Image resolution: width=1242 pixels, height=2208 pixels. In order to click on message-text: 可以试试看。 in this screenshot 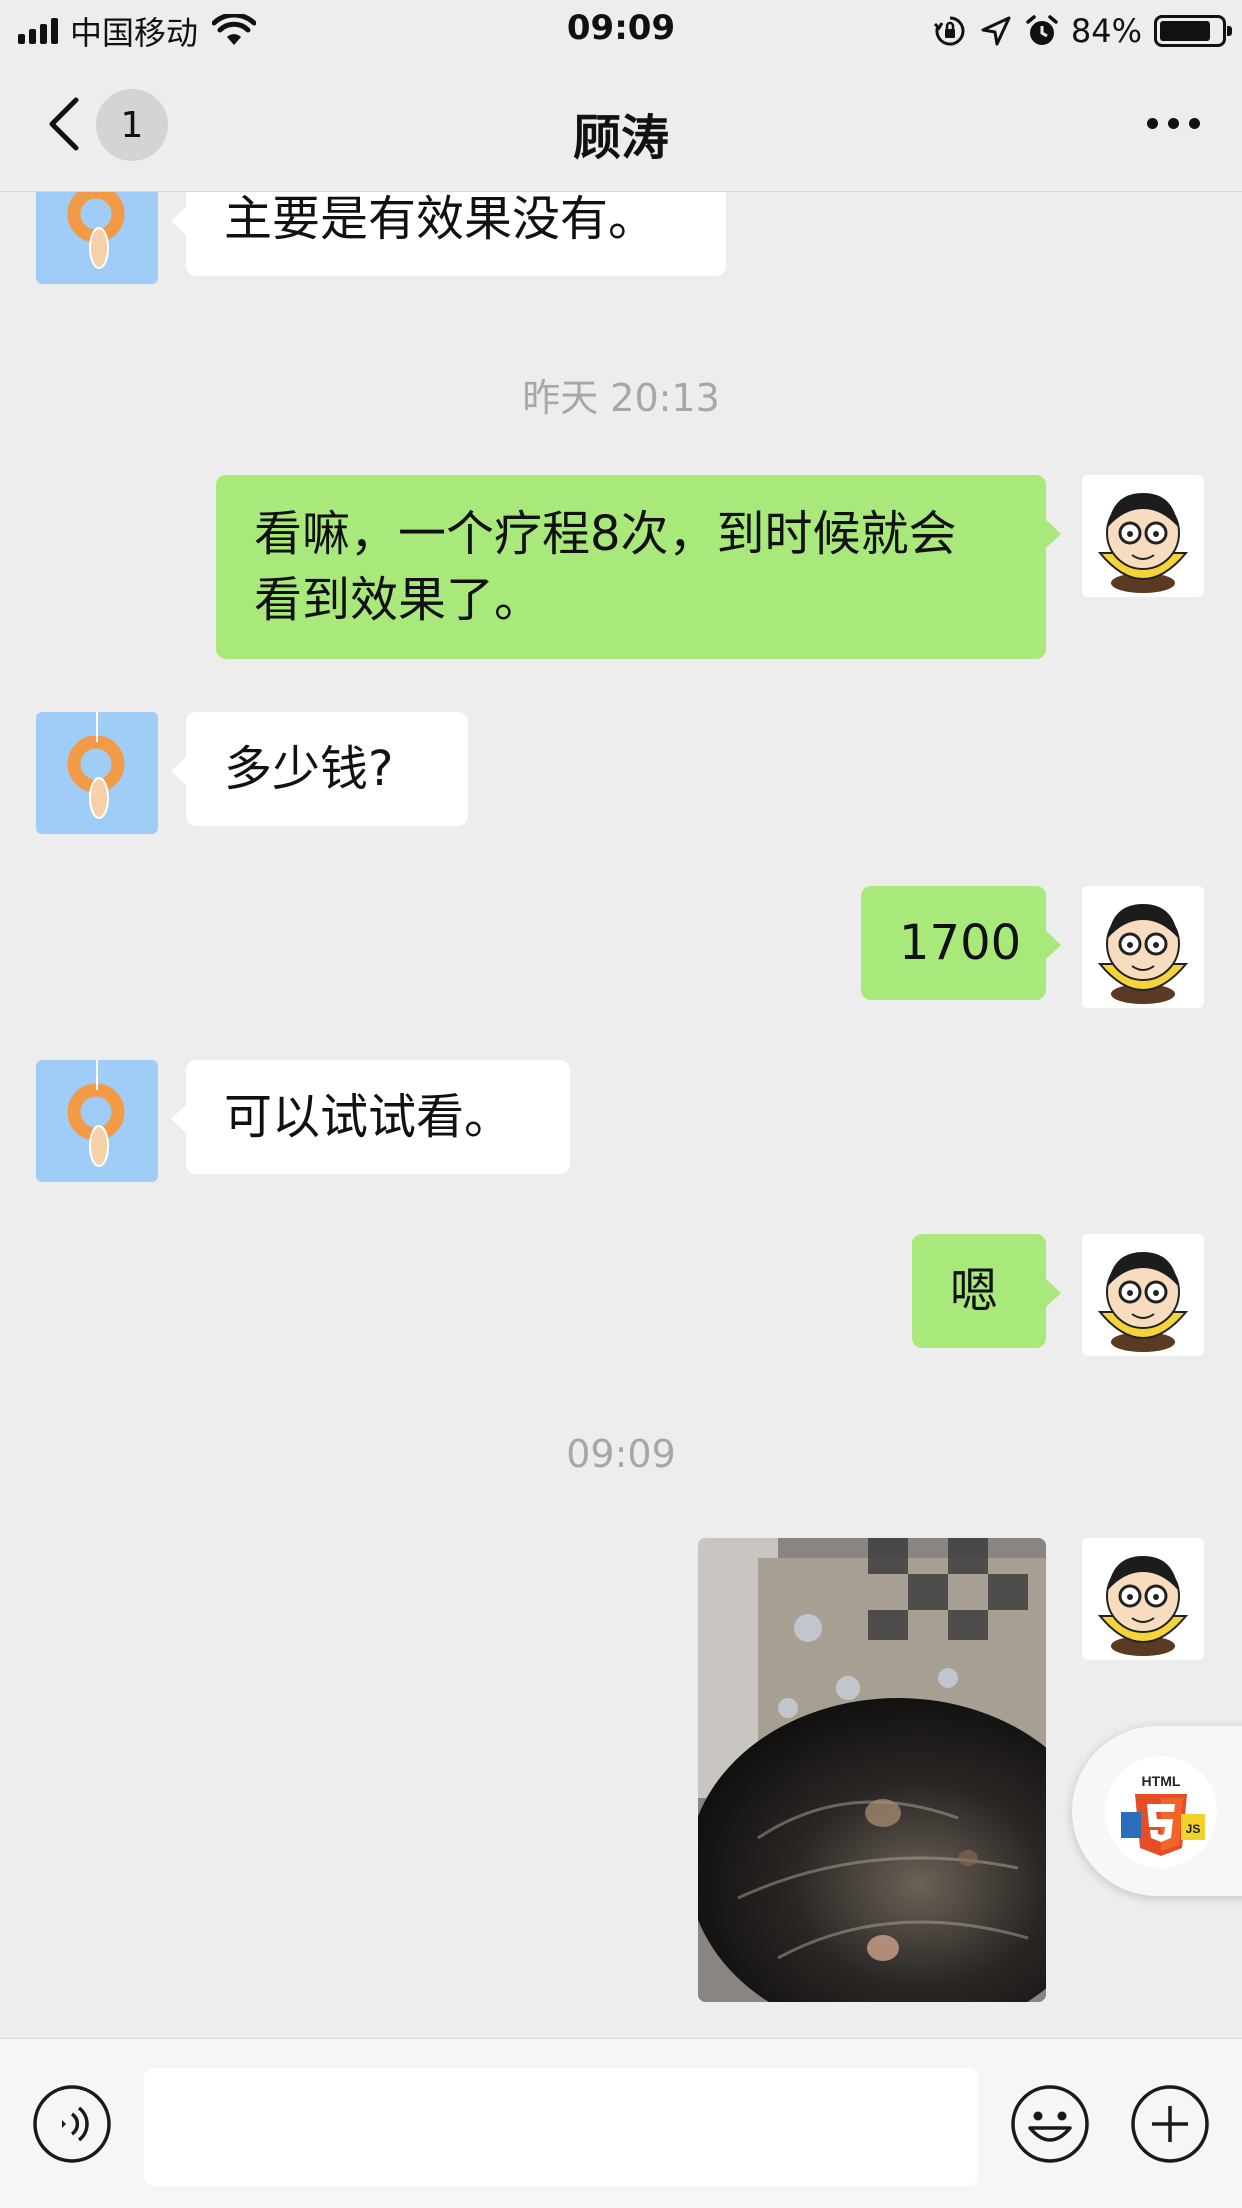, I will do `click(368, 1117)`.